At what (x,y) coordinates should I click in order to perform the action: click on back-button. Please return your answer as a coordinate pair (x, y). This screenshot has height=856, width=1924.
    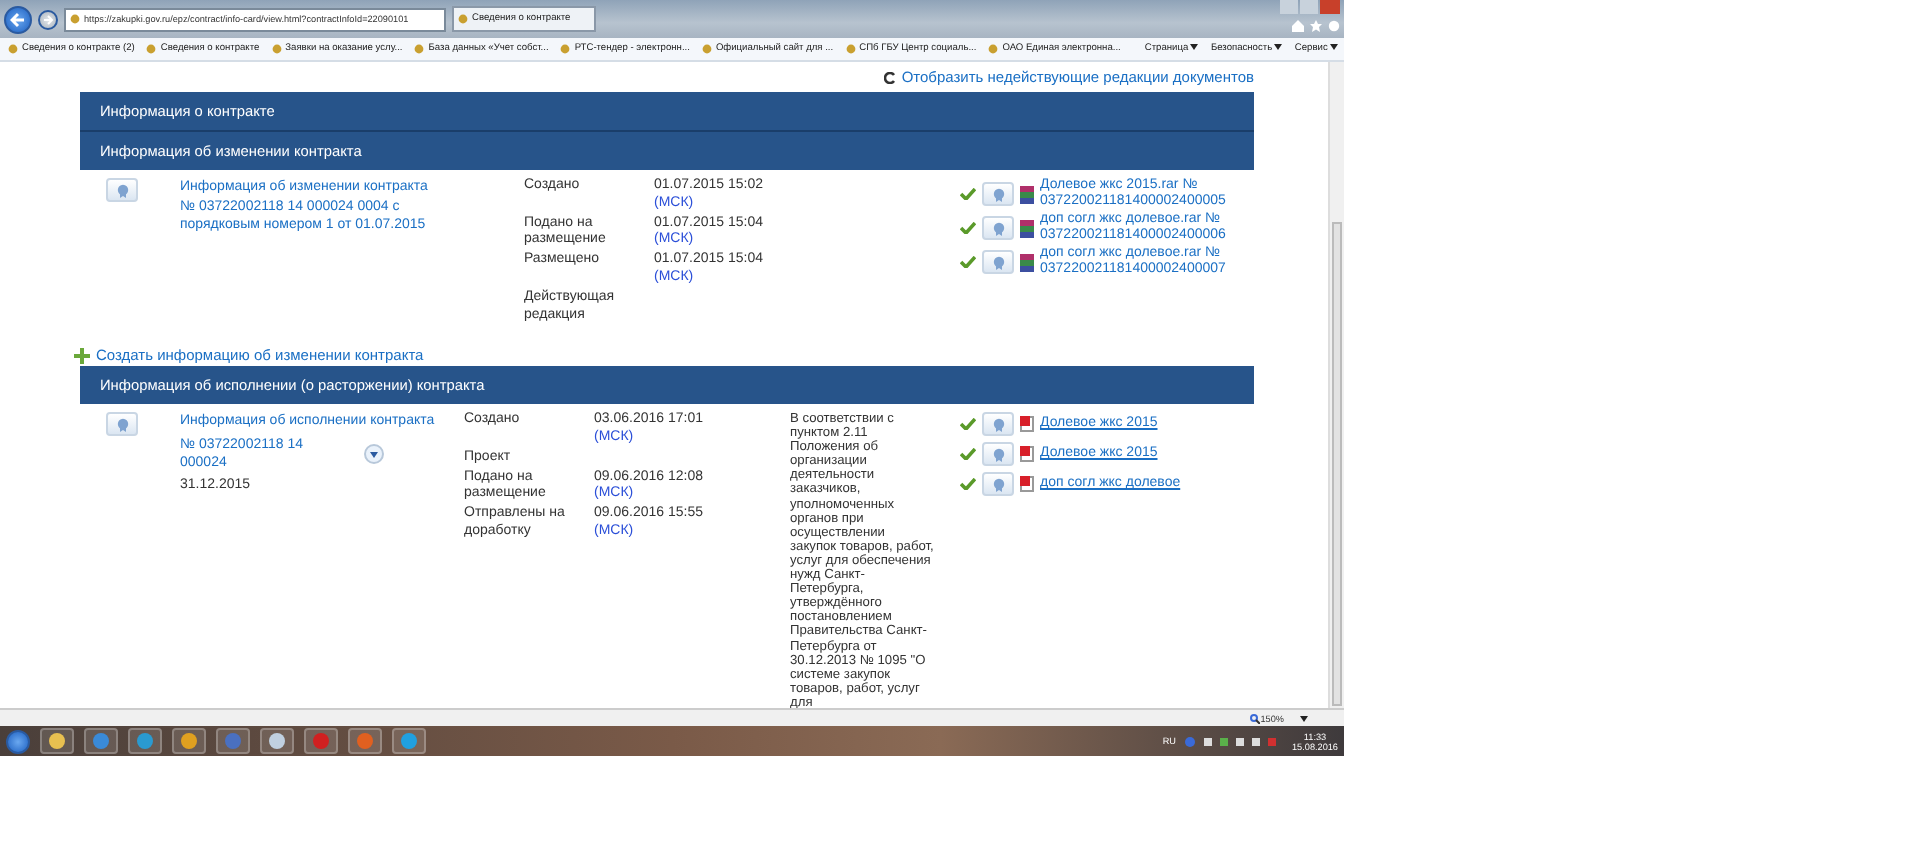
    Looking at the image, I should click on (18, 19).